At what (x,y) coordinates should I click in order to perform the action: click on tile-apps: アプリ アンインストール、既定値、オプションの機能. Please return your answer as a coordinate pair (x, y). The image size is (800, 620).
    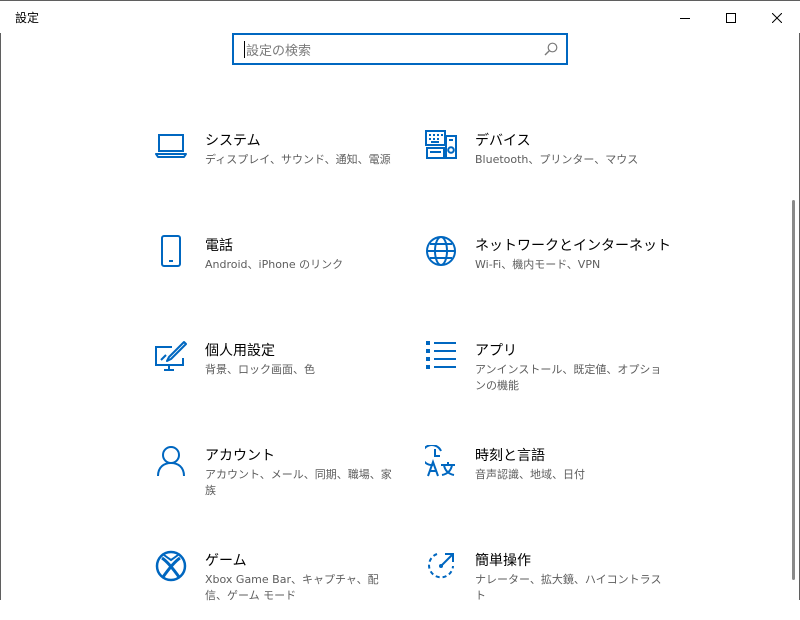
    Looking at the image, I should click on (550, 375).